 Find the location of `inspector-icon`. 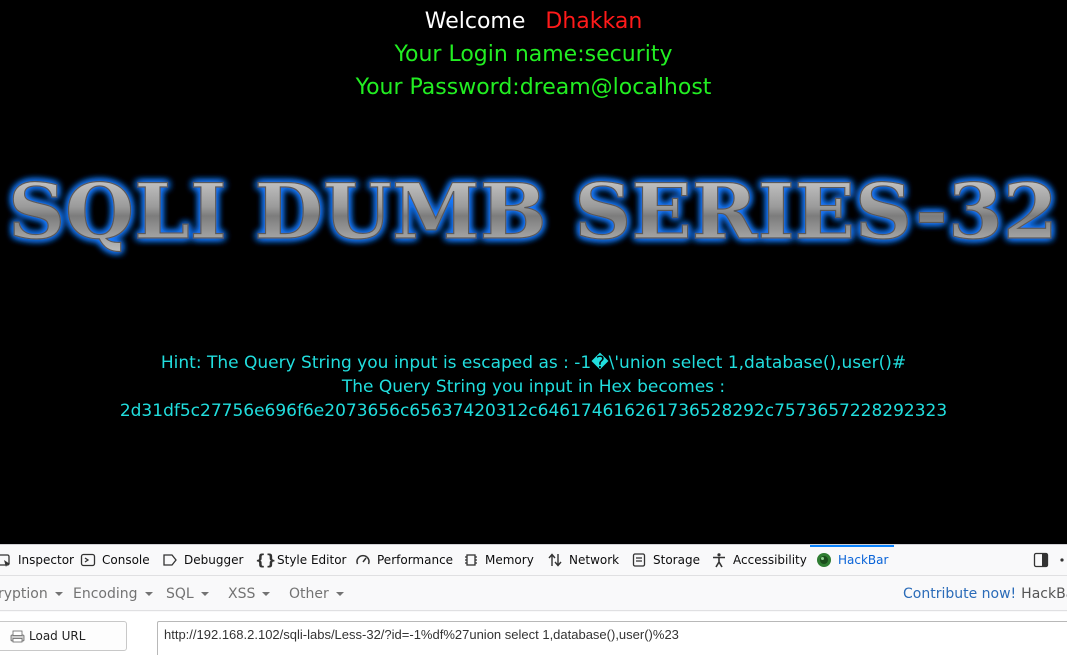

inspector-icon is located at coordinates (6, 560).